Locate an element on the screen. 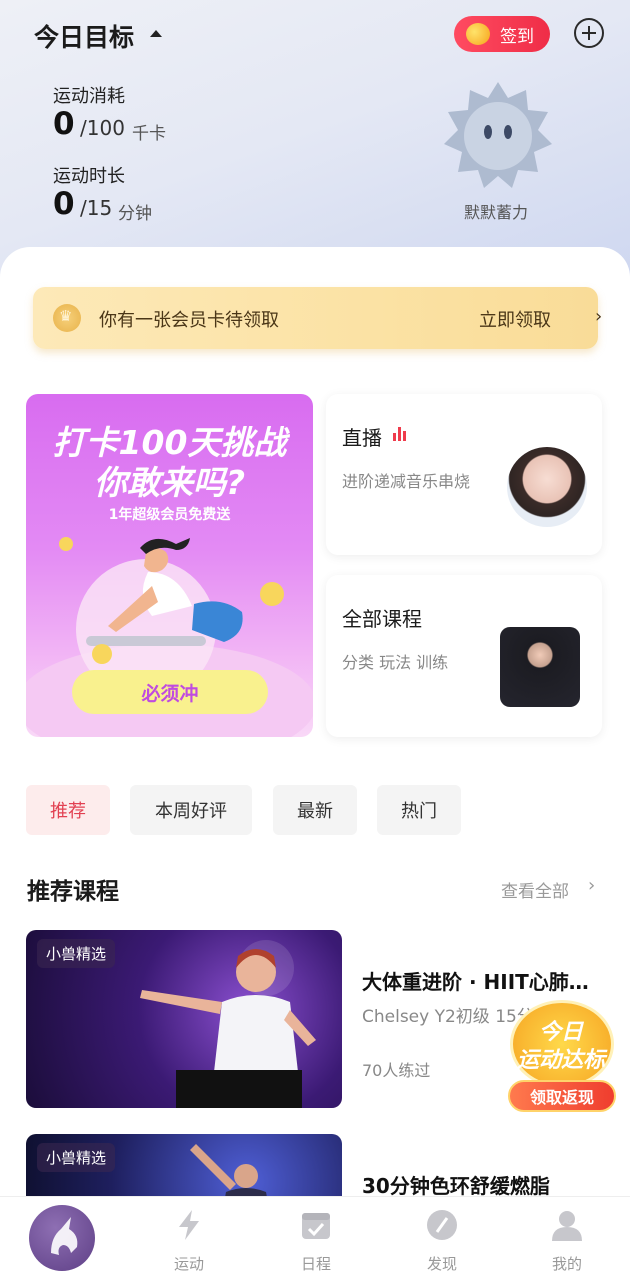 Image resolution: width=630 pixels, height=1280 pixels. section-title: 推荐课程 is located at coordinates (73, 892).